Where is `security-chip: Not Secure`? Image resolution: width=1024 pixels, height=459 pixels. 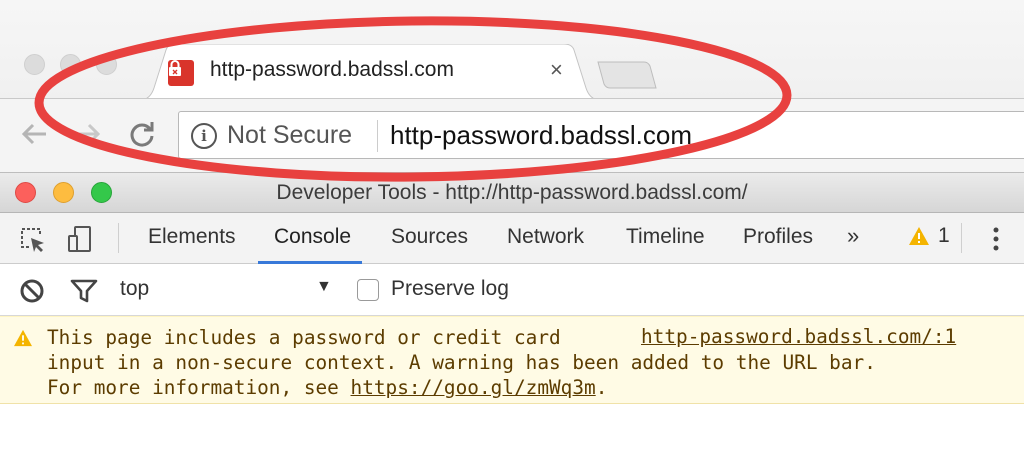
security-chip: Not Secure is located at coordinates (289, 135).